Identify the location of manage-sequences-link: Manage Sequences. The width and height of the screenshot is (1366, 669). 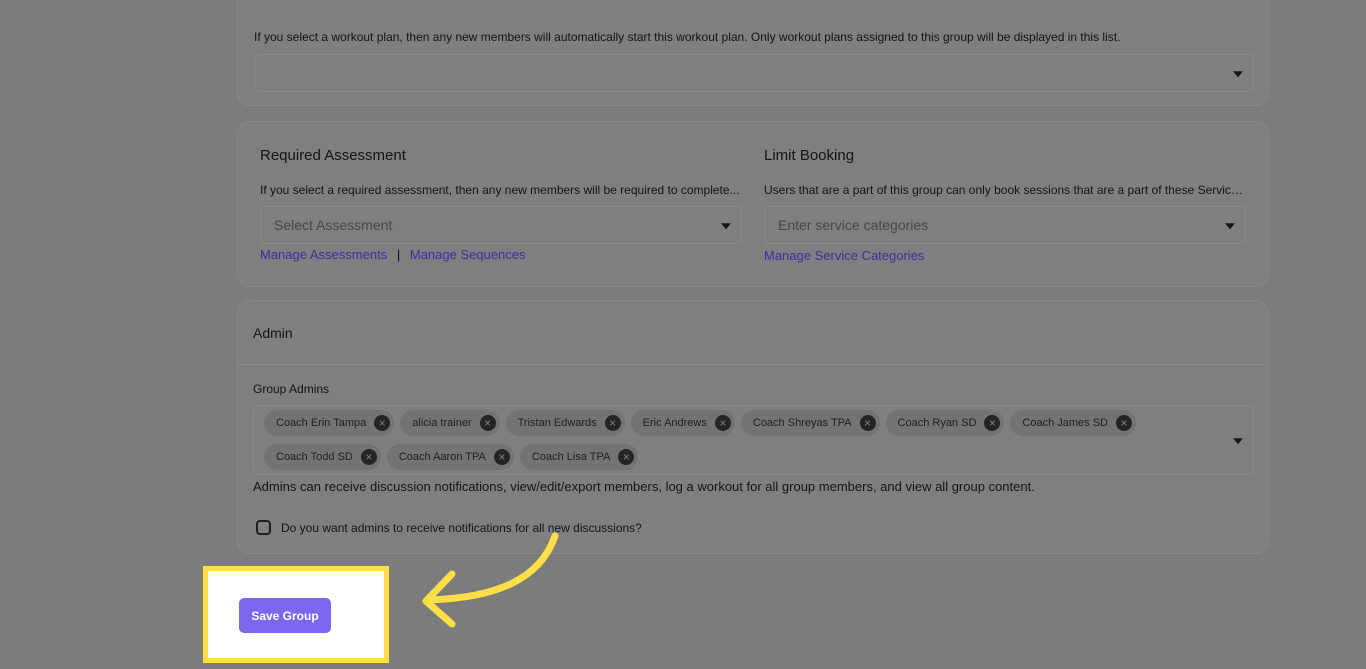
(468, 254).